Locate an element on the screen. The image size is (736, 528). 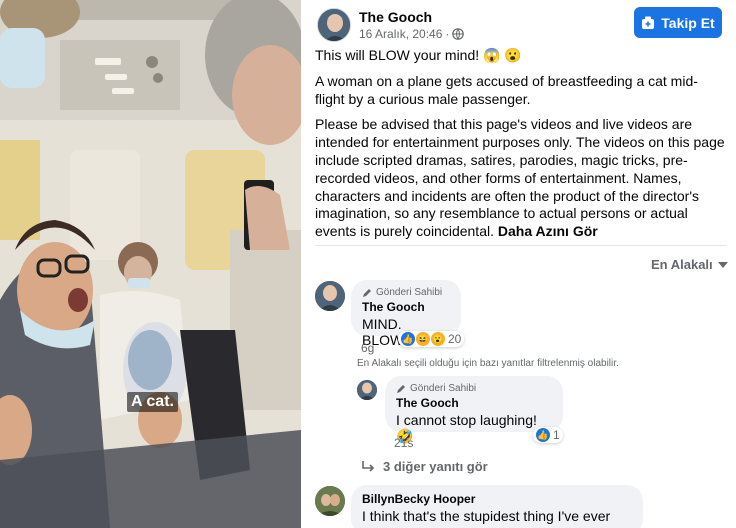
view-more-replies: 3 diğer yanıtı gör is located at coordinates (424, 466).